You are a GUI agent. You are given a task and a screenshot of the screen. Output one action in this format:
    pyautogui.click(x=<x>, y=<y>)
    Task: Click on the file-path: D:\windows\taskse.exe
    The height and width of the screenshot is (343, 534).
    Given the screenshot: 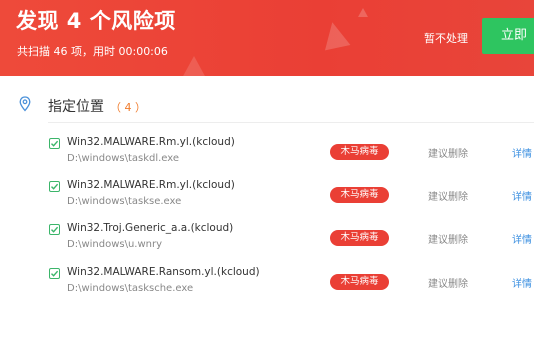 What is the action you would take?
    pyautogui.click(x=124, y=201)
    